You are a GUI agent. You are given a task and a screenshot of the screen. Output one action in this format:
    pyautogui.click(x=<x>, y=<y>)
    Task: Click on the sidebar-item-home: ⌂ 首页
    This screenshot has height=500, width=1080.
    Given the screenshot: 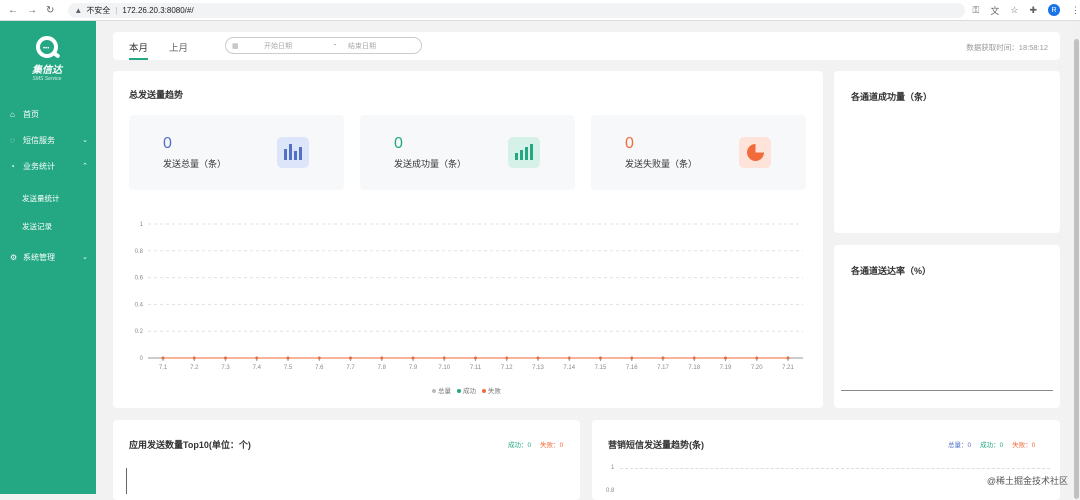 What is the action you would take?
    pyautogui.click(x=48, y=114)
    